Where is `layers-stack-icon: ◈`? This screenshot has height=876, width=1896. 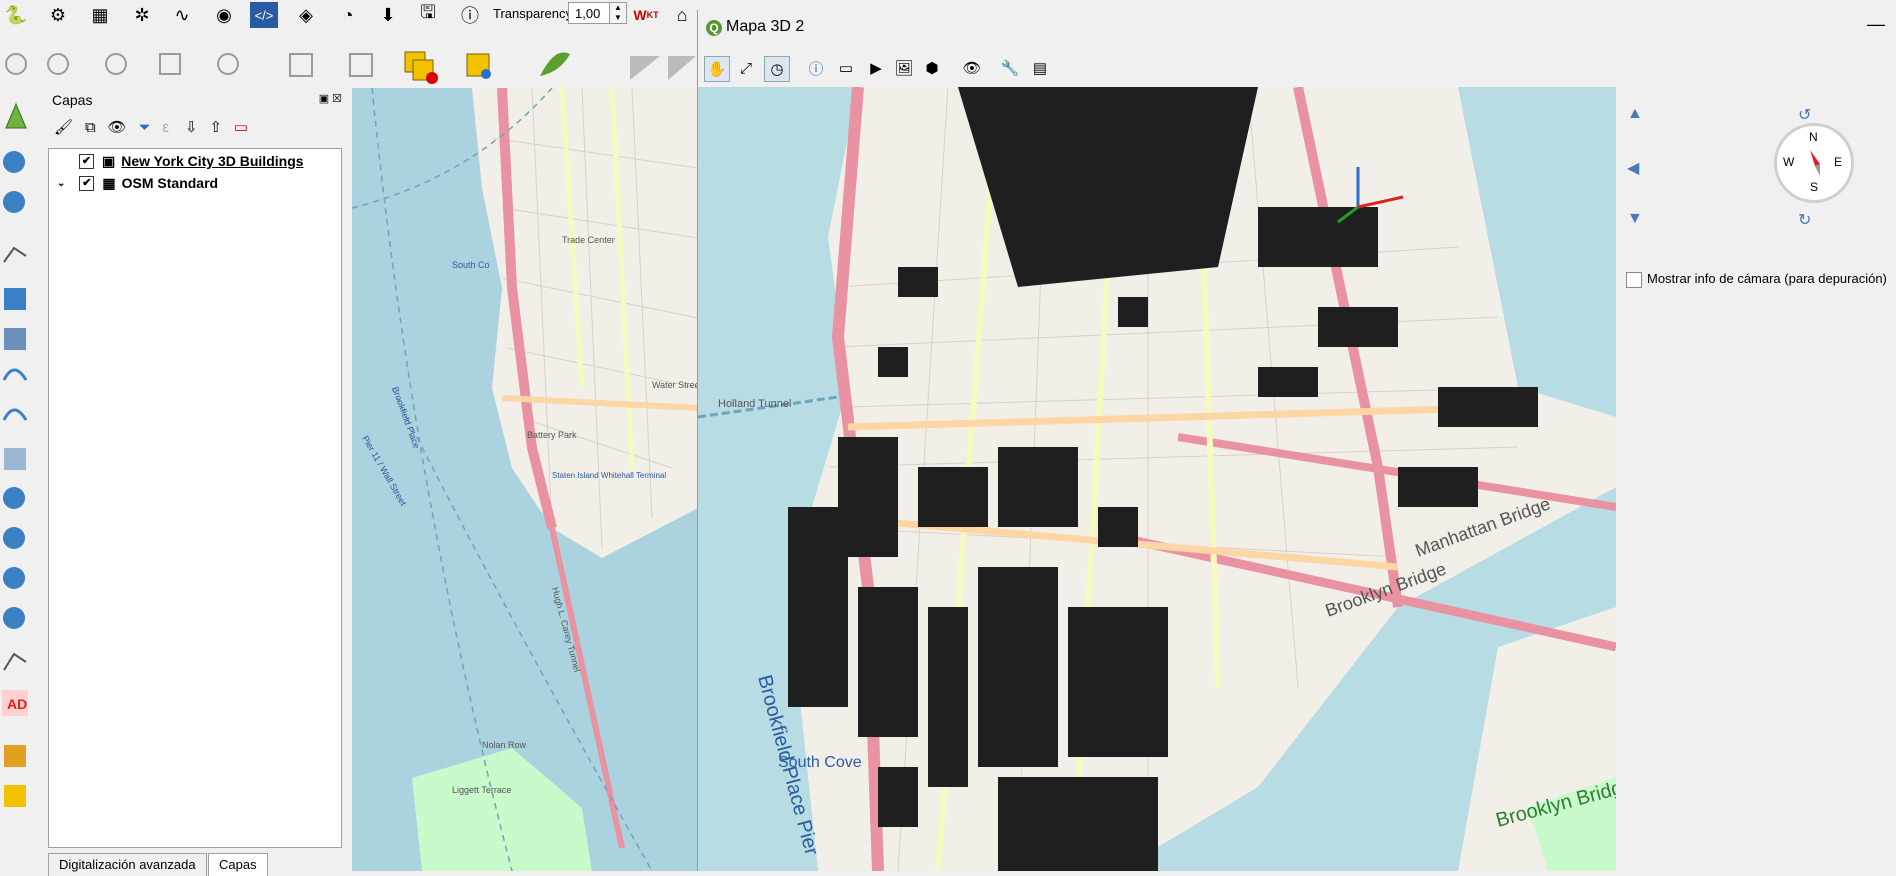 layers-stack-icon: ◈ is located at coordinates (306, 15).